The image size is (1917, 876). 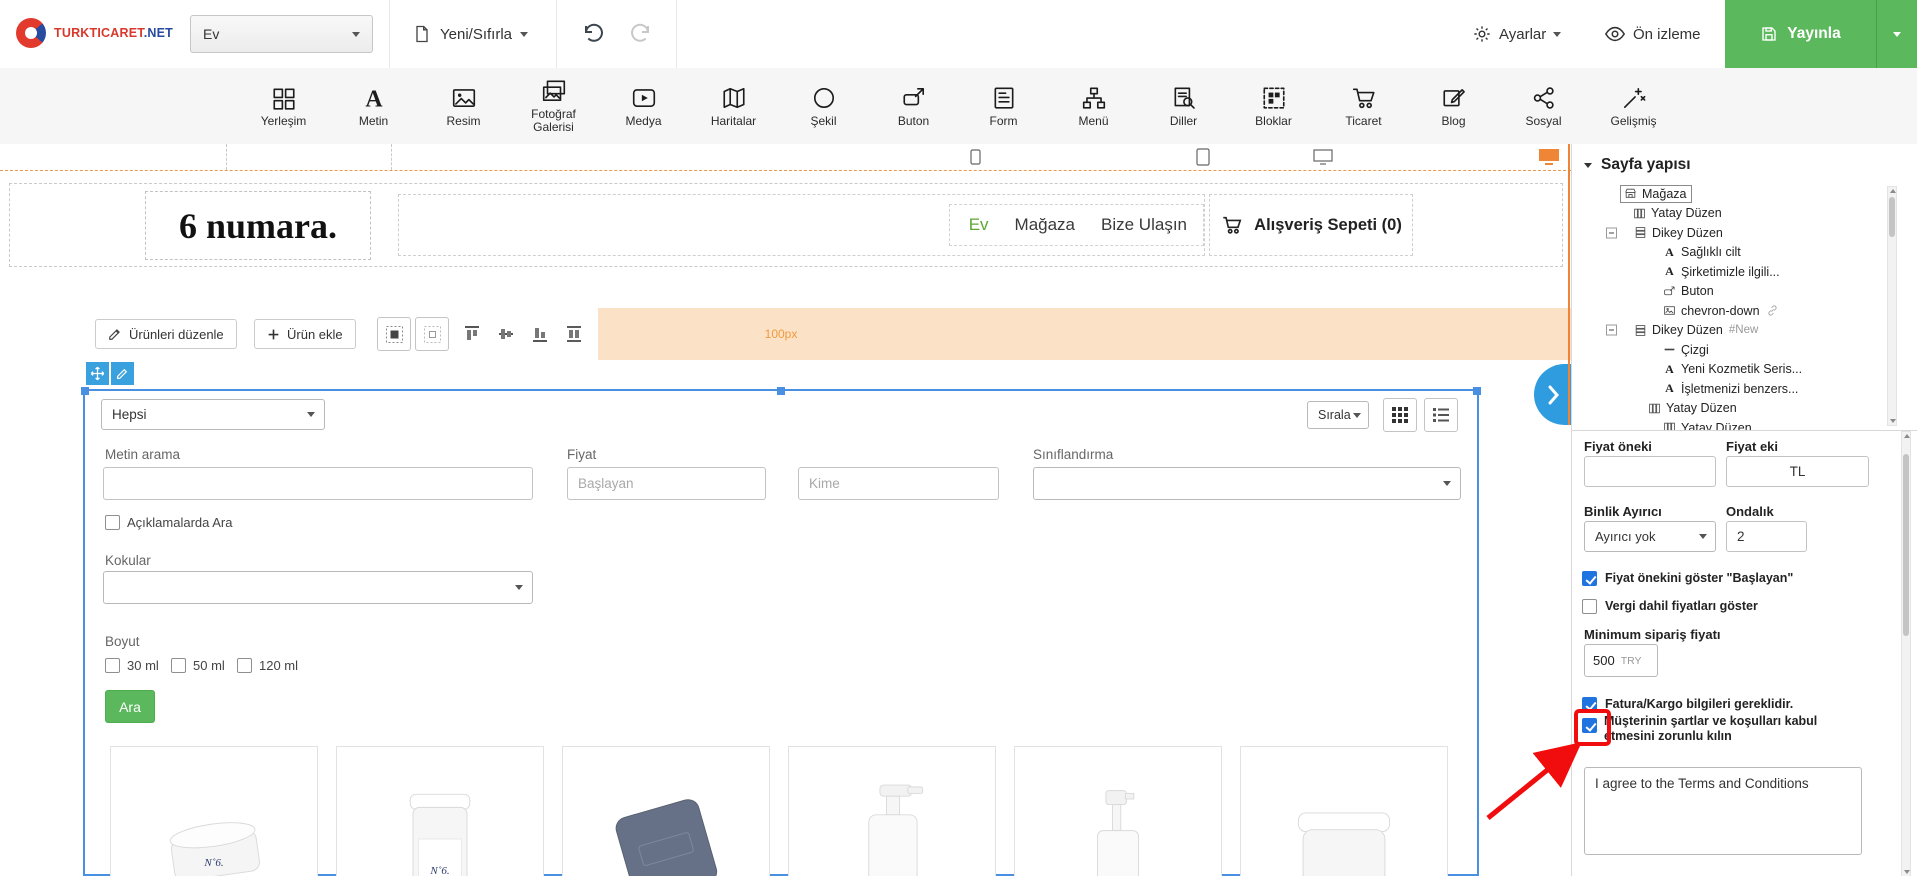 What do you see at coordinates (440, 811) in the screenshot?
I see `product-card: N˚6.` at bounding box center [440, 811].